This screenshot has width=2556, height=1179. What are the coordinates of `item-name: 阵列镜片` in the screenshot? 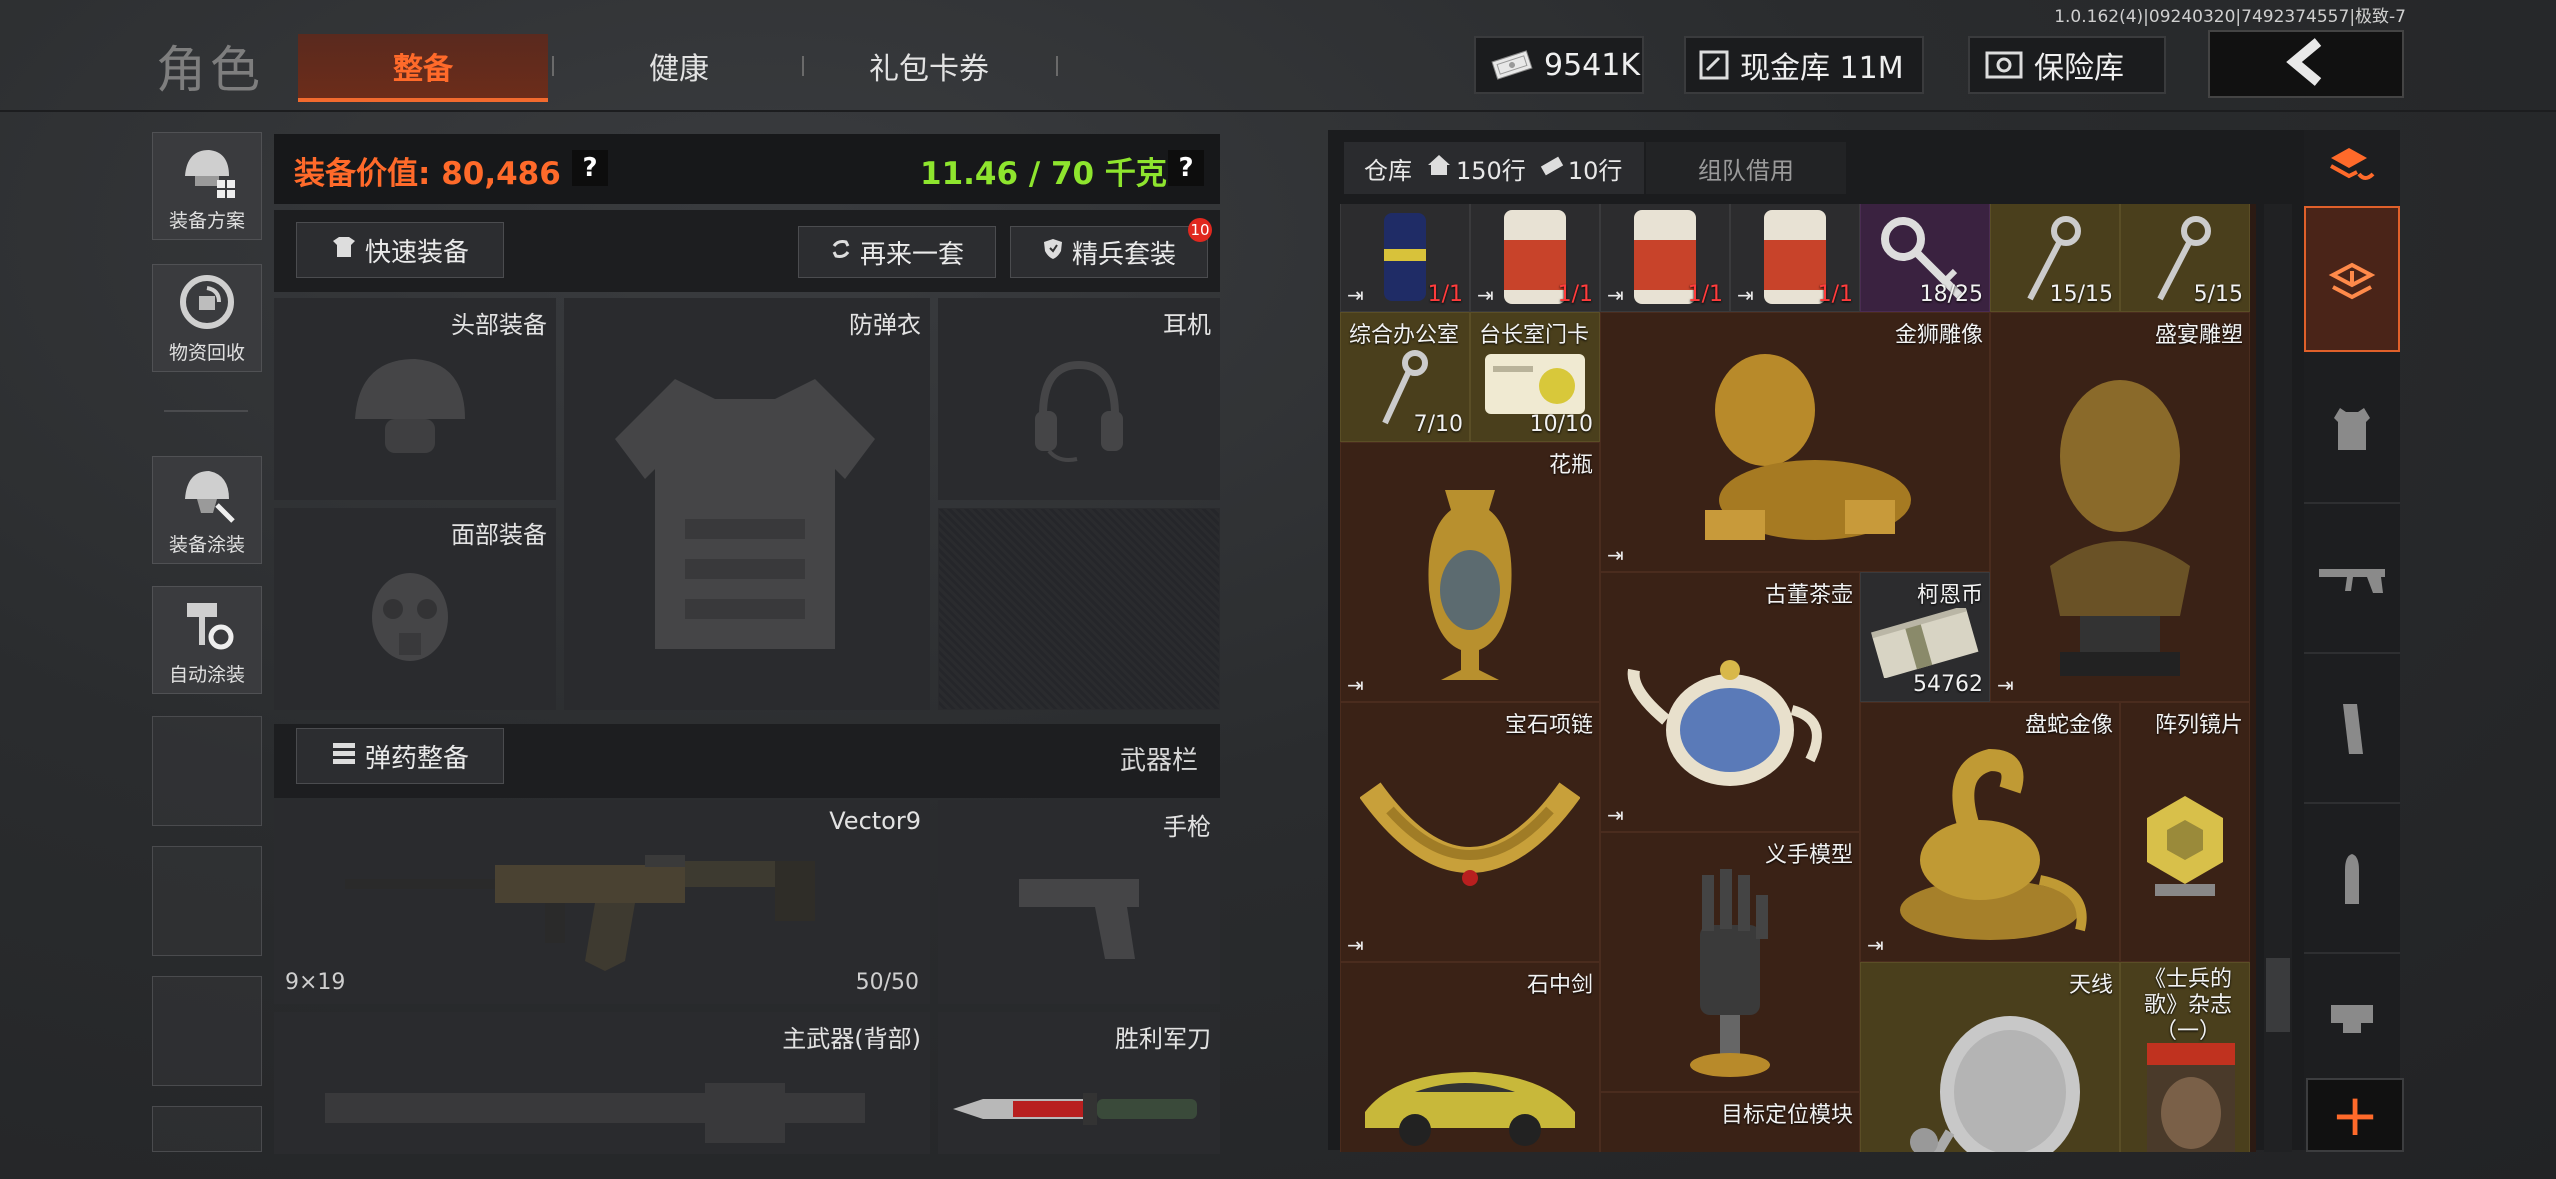 It's located at (2198, 725).